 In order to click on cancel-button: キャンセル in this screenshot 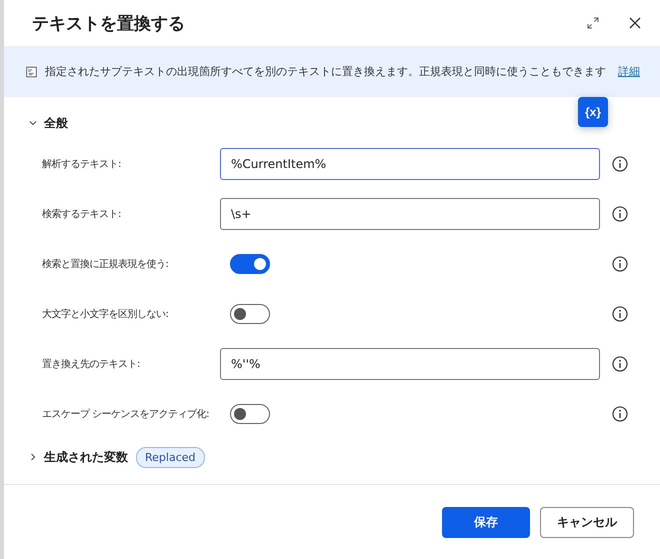, I will do `click(587, 522)`.